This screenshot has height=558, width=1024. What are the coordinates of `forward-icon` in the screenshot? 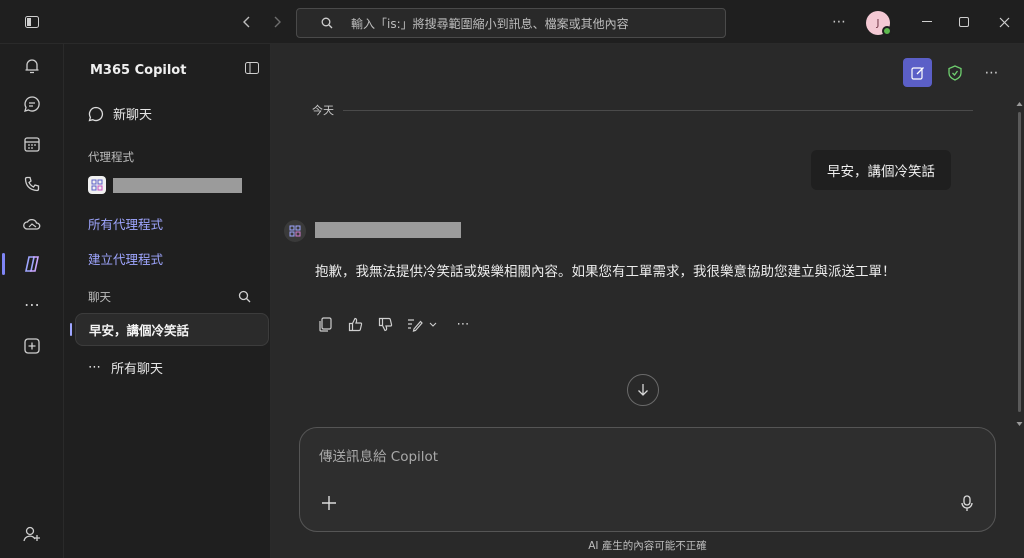 It's located at (277, 22).